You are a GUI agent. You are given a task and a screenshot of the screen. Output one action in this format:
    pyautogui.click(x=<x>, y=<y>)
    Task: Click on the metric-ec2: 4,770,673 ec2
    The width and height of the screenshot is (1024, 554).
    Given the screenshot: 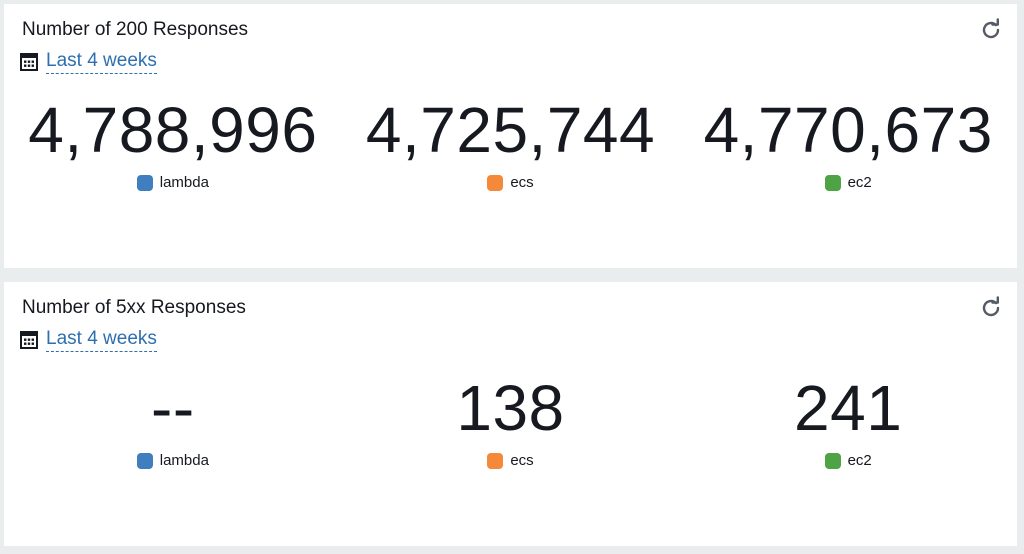 What is the action you would take?
    pyautogui.click(x=848, y=142)
    